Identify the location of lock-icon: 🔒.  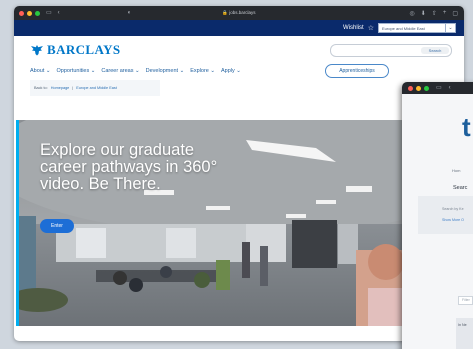
(225, 12).